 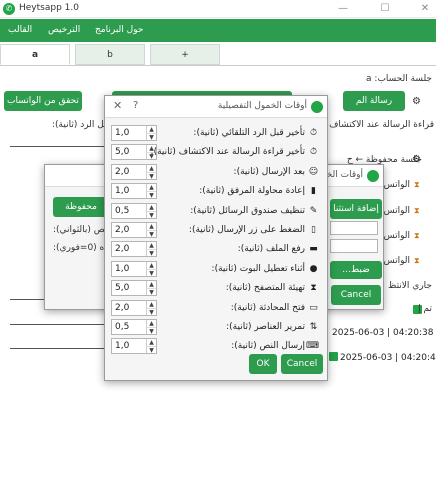 What do you see at coordinates (269, 171) in the screenshot?
I see `setting-label-text: بعد الإرسال (ثانية):` at bounding box center [269, 171].